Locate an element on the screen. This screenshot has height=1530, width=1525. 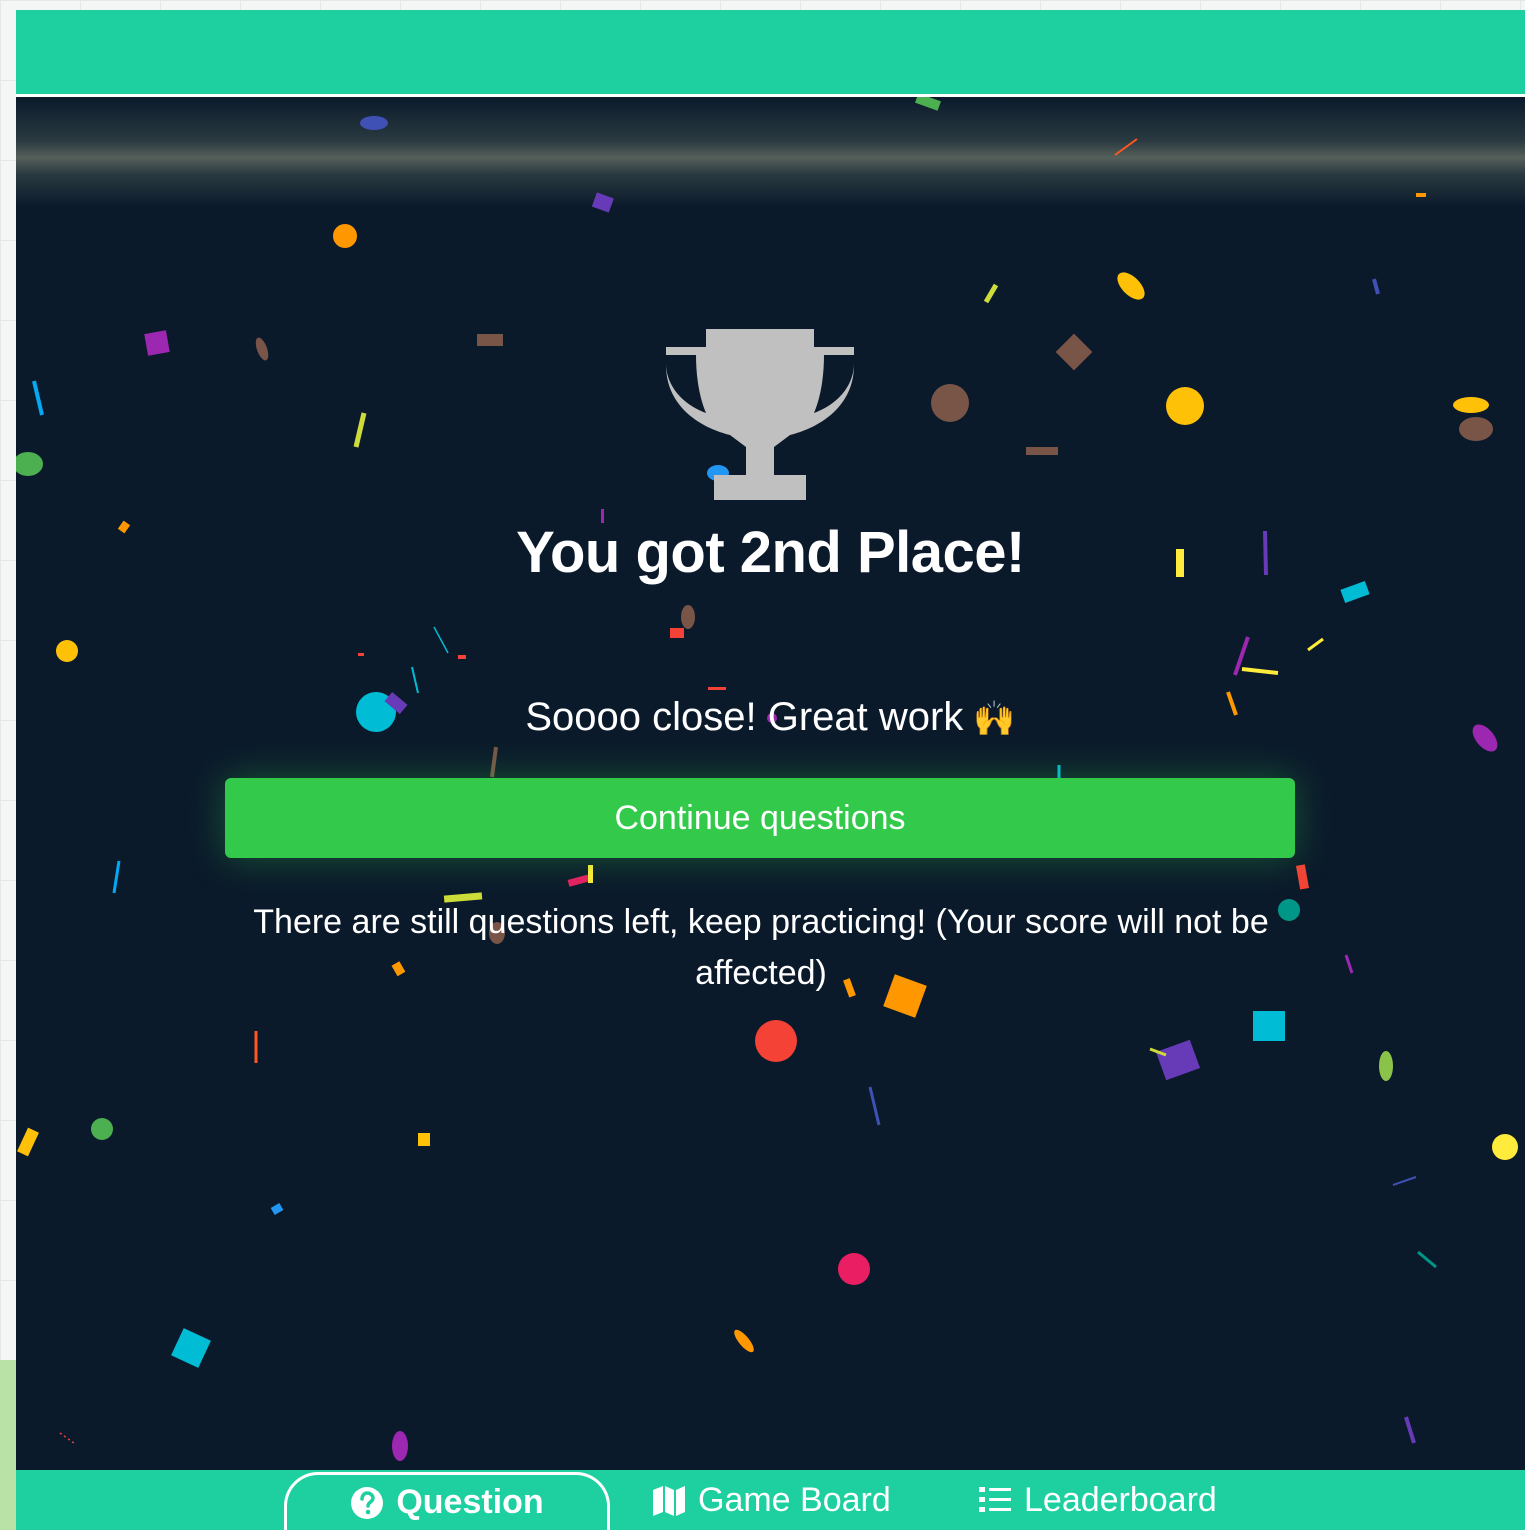
question-circle-icon is located at coordinates (367, 1502).